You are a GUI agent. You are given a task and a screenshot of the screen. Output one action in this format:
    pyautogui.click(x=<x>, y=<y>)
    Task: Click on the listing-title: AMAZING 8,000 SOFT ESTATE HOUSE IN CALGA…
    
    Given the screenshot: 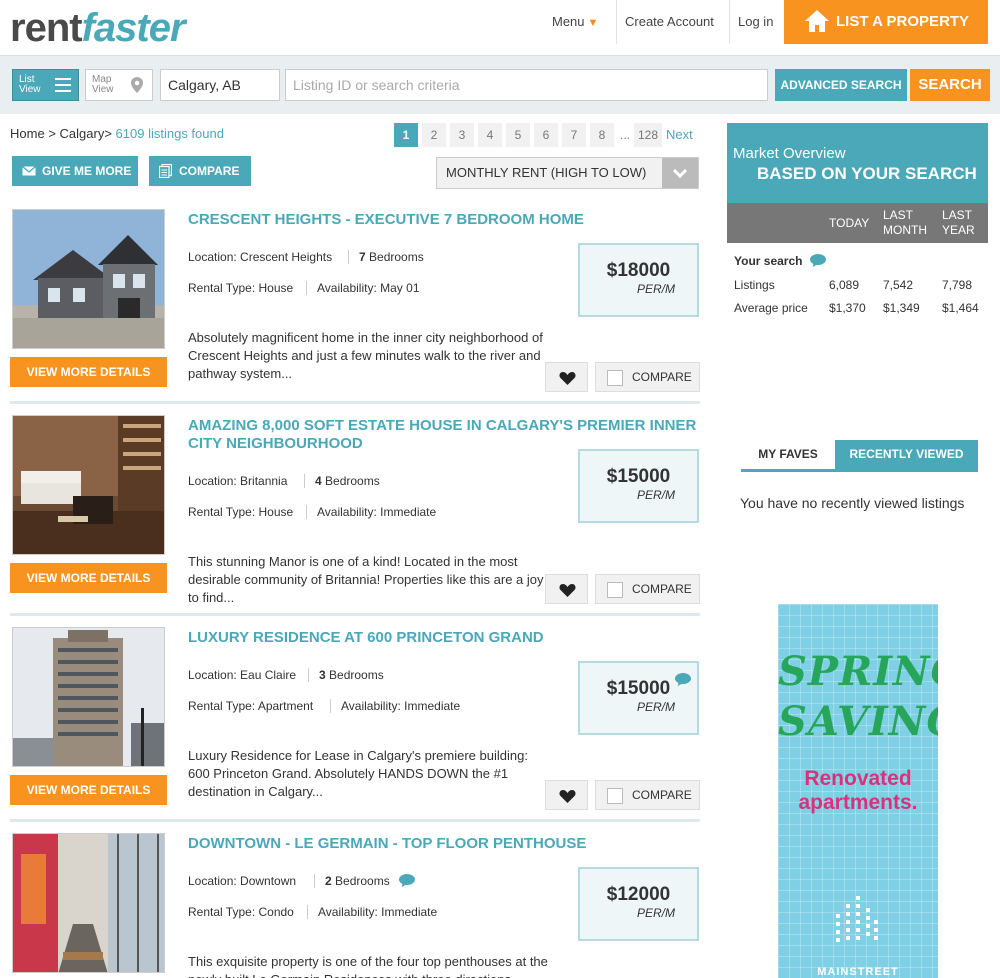 What is the action you would take?
    pyautogui.click(x=443, y=435)
    